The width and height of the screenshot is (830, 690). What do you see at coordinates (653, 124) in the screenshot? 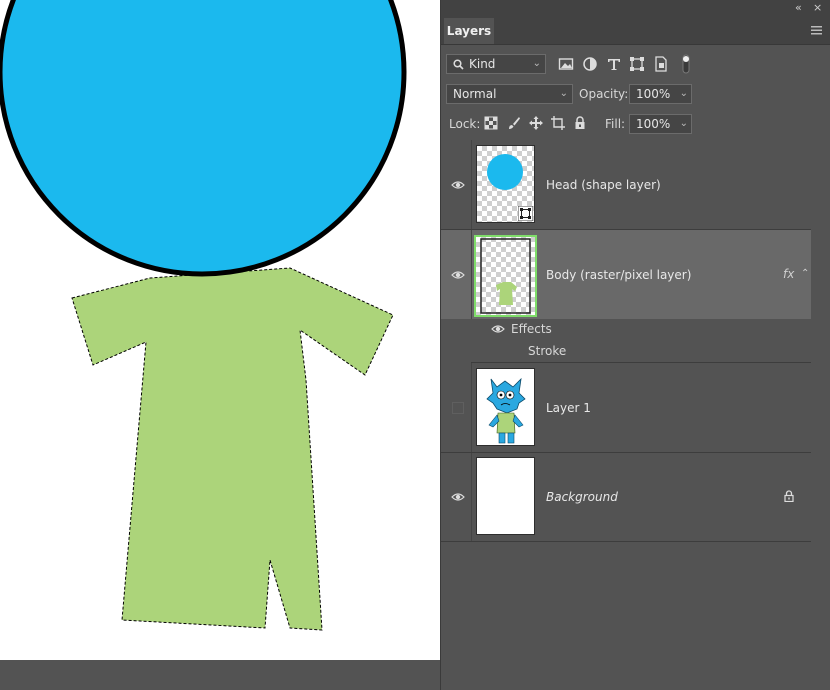
I see `fill-value: 100%` at bounding box center [653, 124].